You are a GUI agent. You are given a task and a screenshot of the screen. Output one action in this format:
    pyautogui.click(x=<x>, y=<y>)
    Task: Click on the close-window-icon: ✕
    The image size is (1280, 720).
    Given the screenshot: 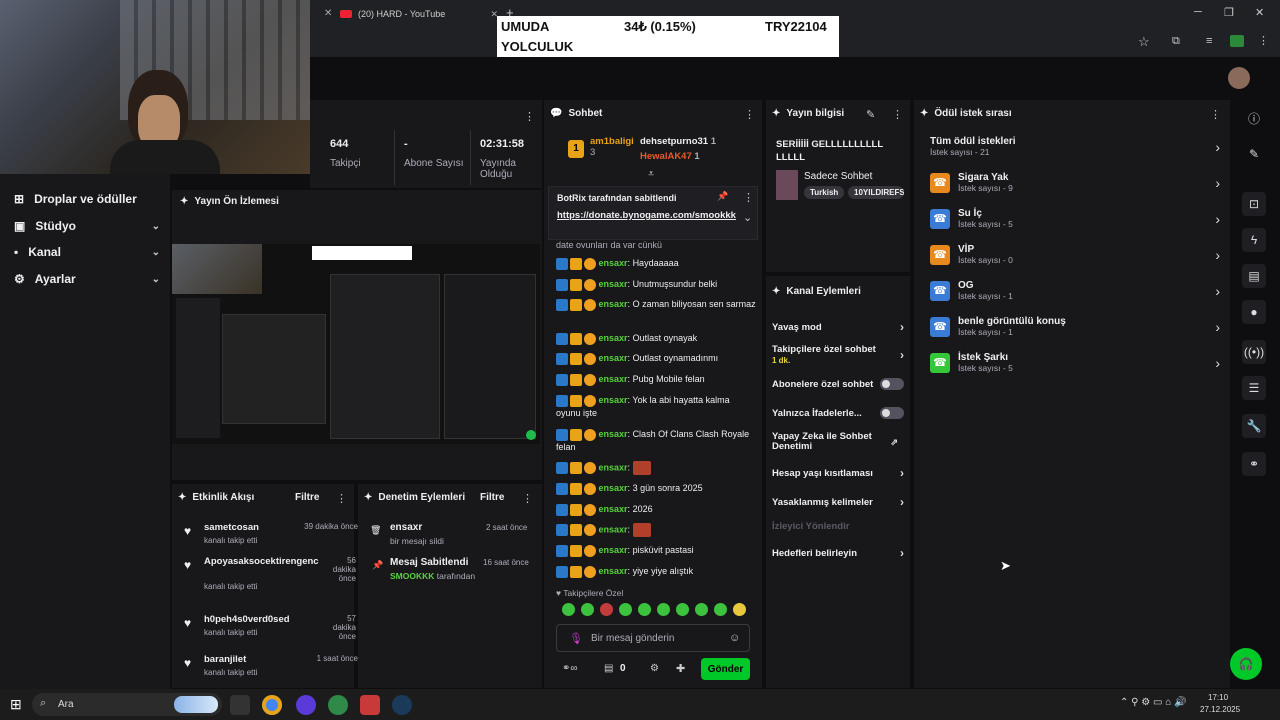 What is the action you would take?
    pyautogui.click(x=1259, y=12)
    